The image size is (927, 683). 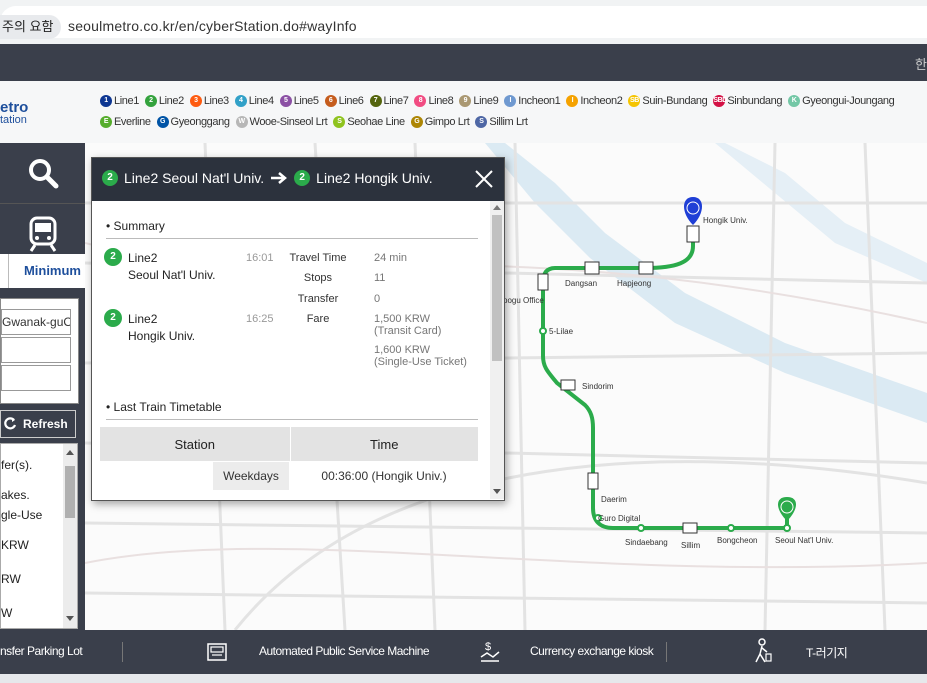 What do you see at coordinates (344, 651) in the screenshot?
I see `service-machine-item: Automated Public Service Machine` at bounding box center [344, 651].